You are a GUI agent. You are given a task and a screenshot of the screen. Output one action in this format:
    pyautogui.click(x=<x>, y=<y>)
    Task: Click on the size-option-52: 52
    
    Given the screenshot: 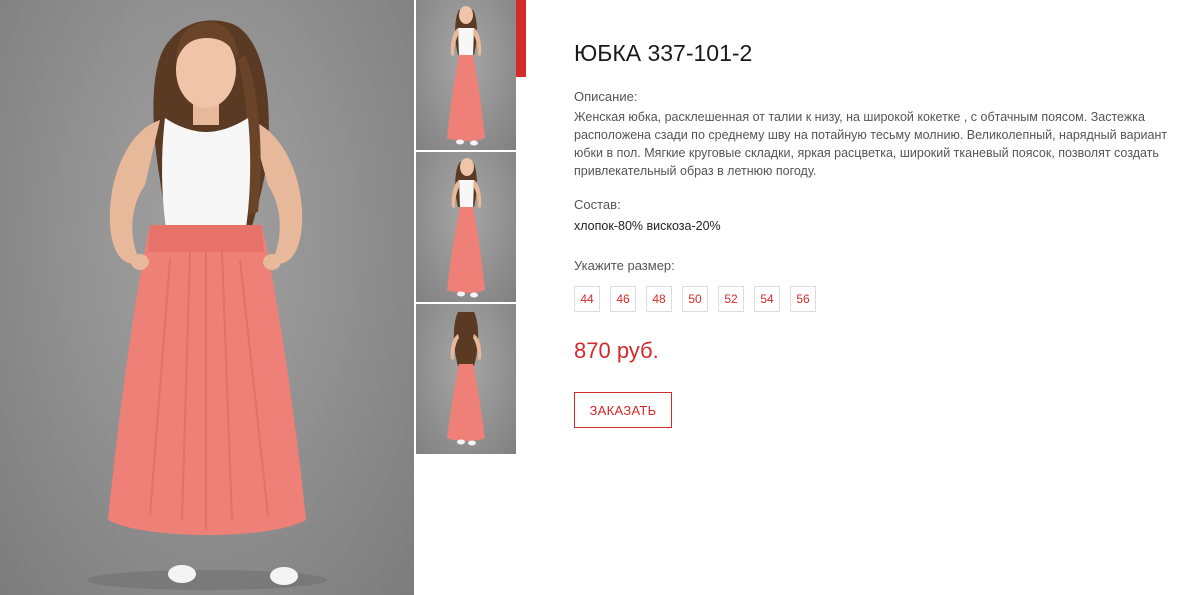 What is the action you would take?
    pyautogui.click(x=731, y=299)
    